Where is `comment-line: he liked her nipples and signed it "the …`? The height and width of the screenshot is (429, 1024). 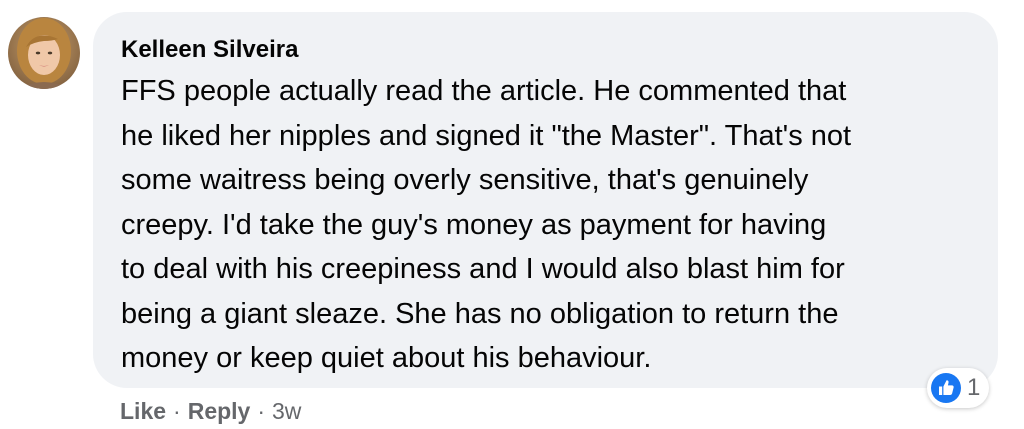
comment-line: he liked her nipples and signed it "the … is located at coordinates (486, 135).